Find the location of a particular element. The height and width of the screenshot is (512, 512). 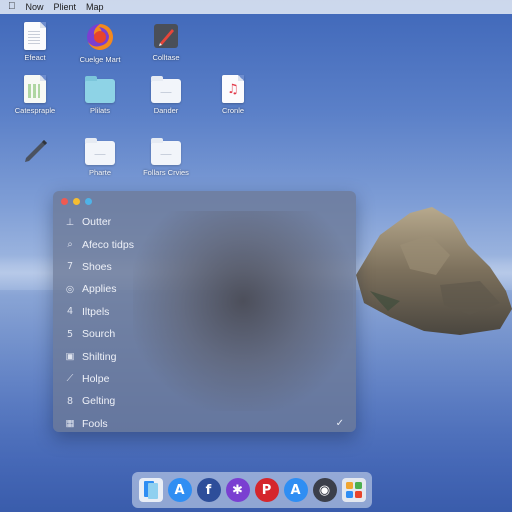

desktop-icon-label: Cronle is located at coordinates (233, 110).